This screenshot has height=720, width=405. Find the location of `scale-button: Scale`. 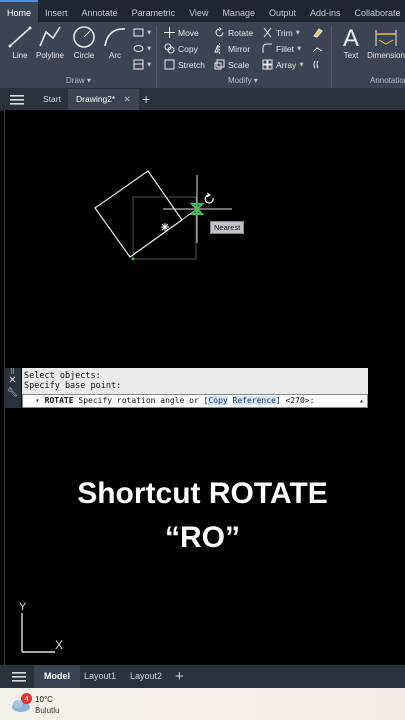

scale-button: Scale is located at coordinates (231, 64).